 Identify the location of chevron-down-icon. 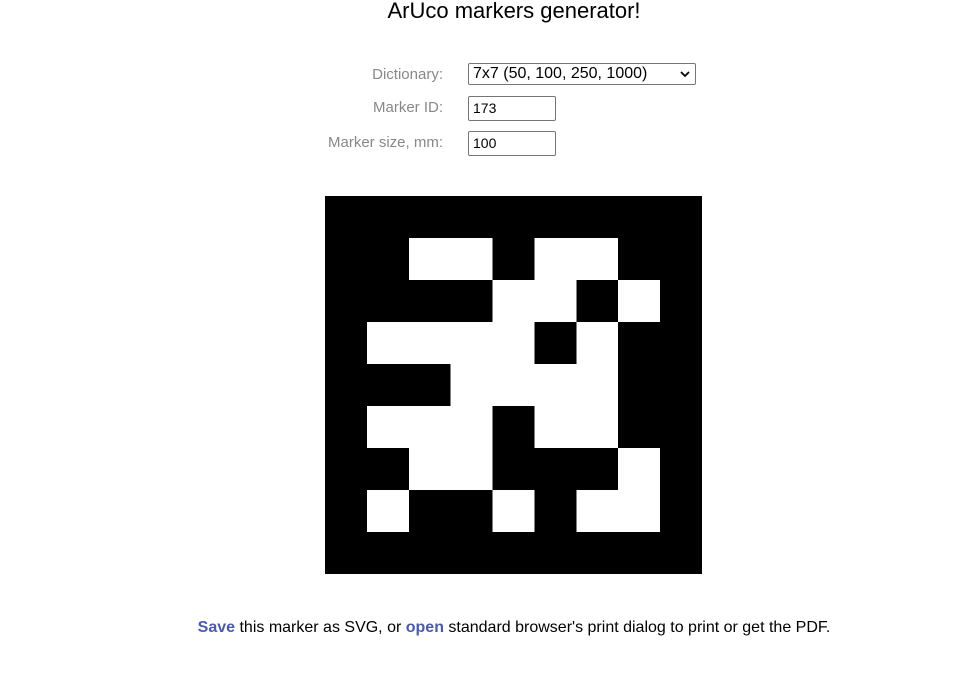
(685, 74).